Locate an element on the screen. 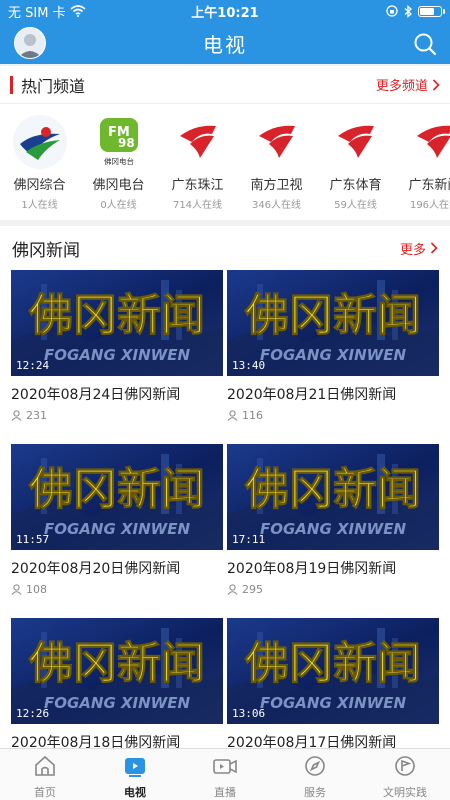 This screenshot has height=800, width=450. tab-tv: 电视 is located at coordinates (135, 774).